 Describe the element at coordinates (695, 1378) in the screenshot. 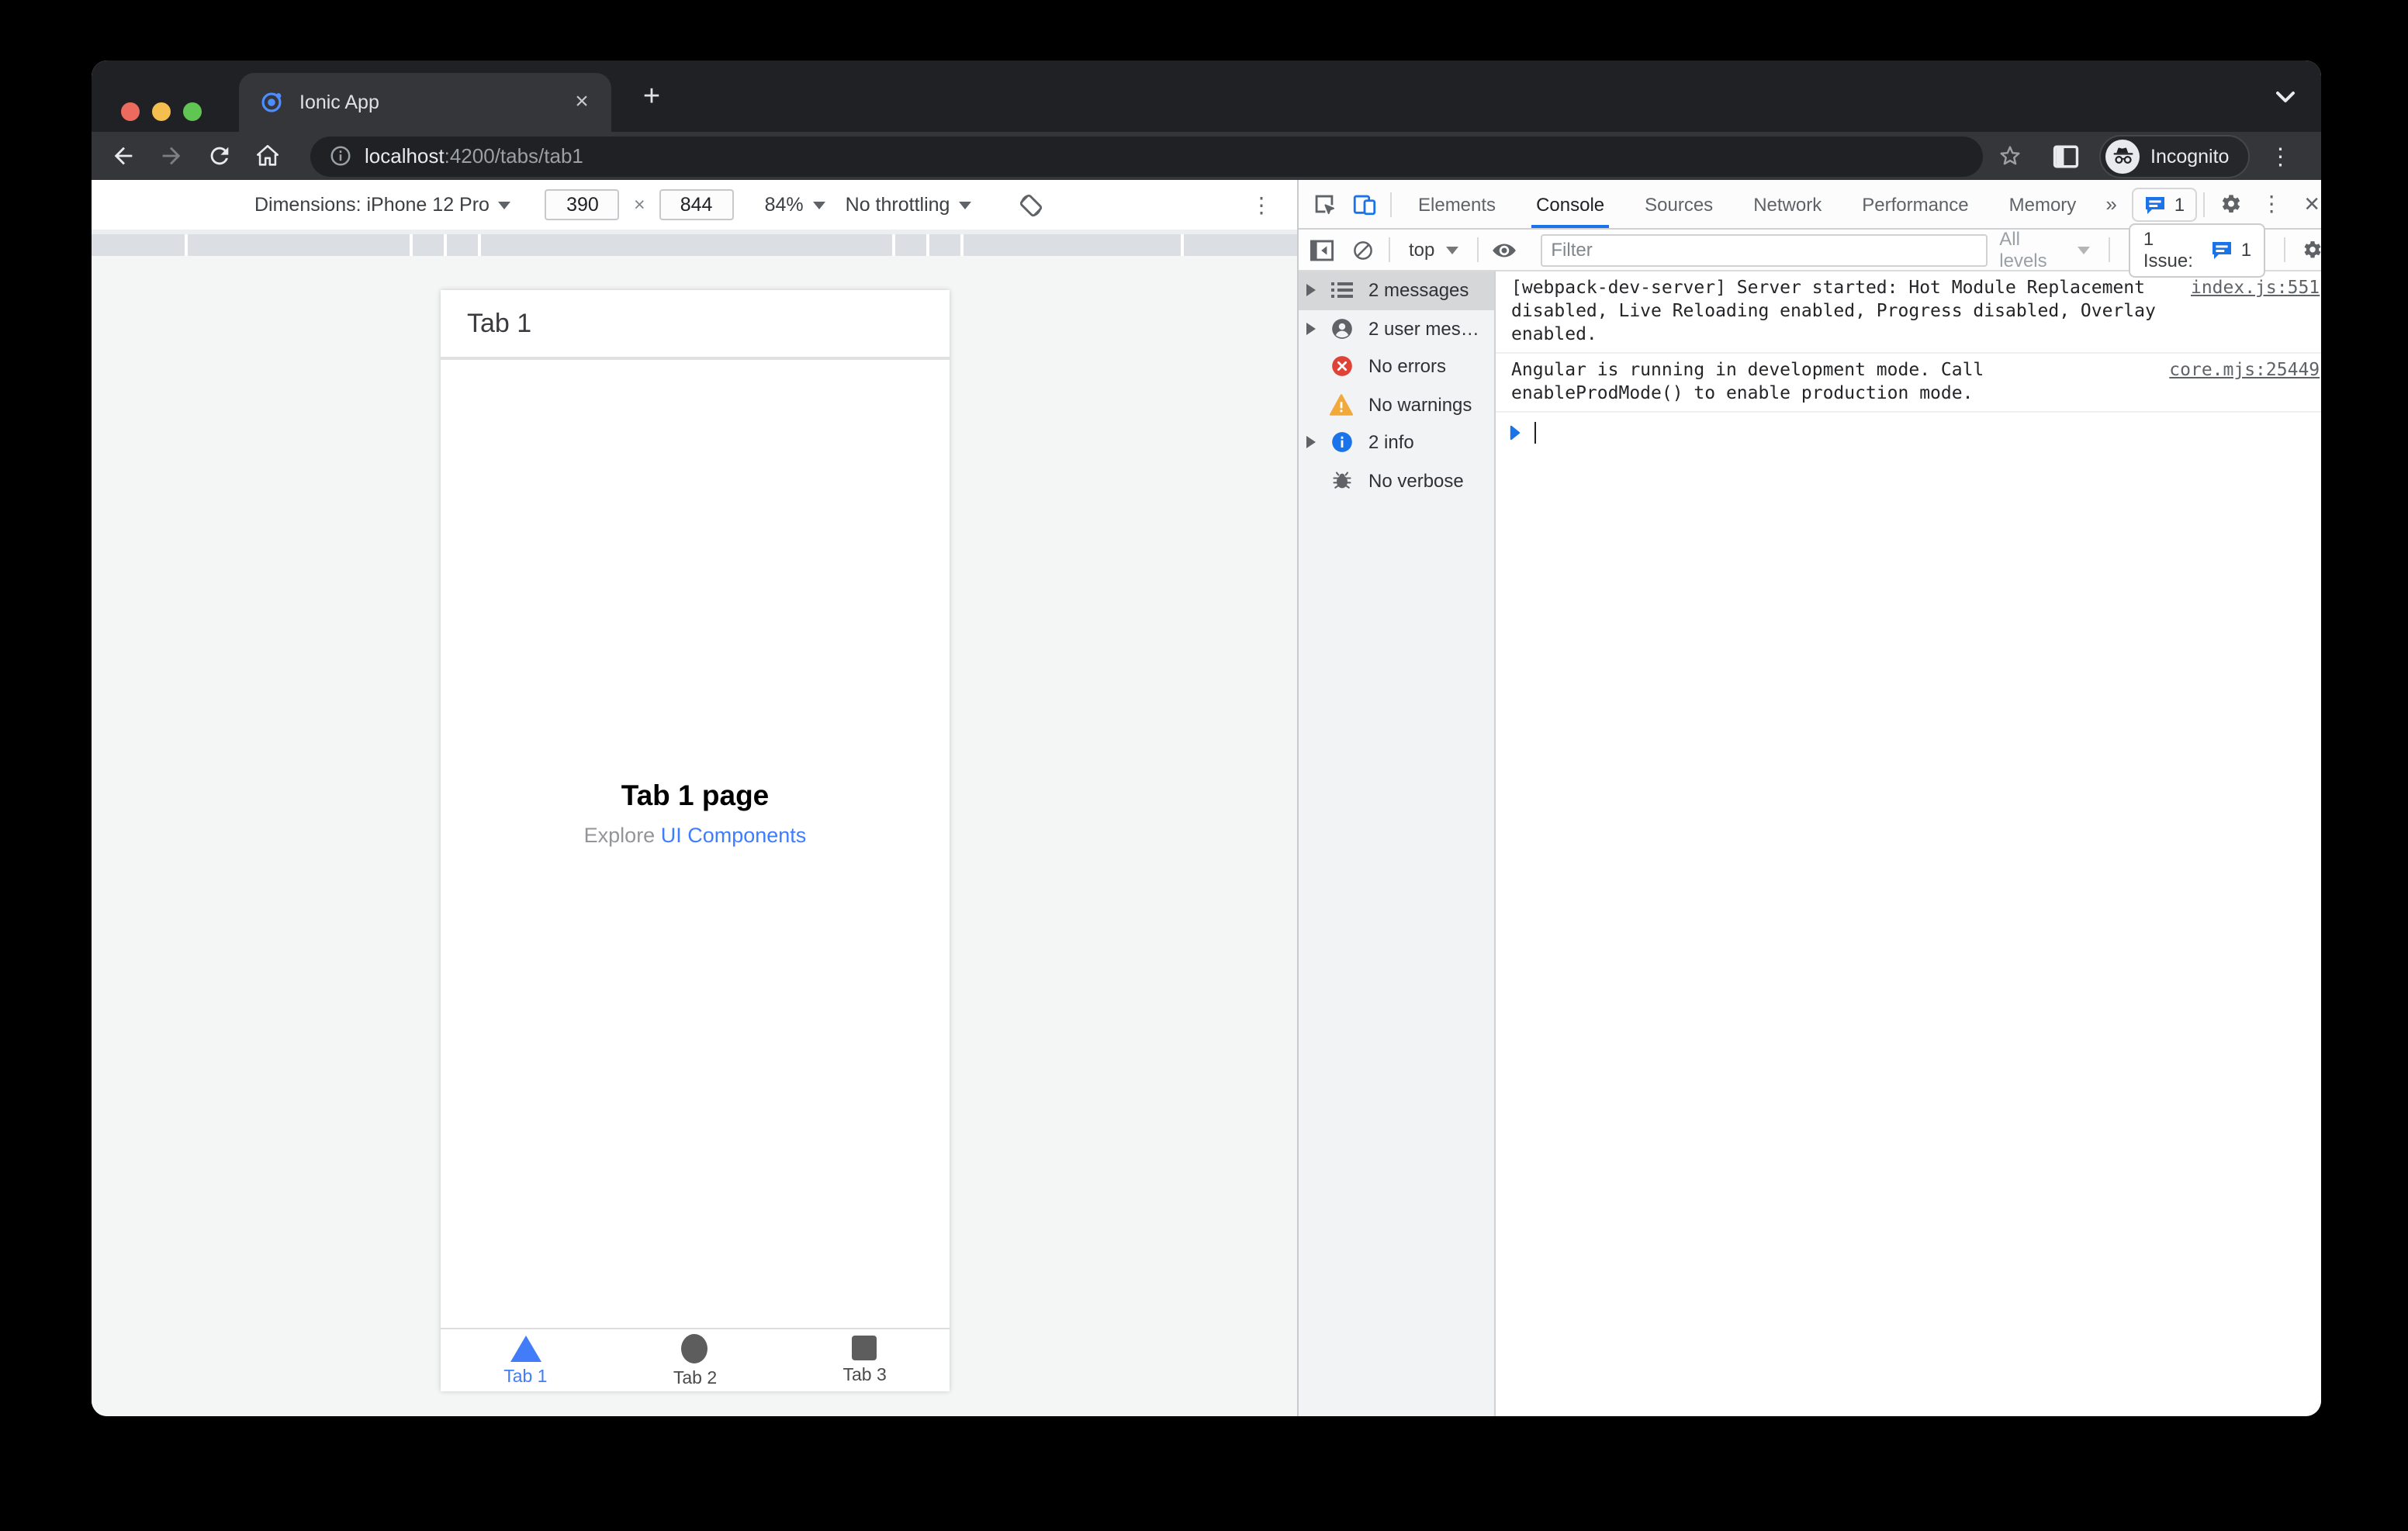

I see `app-tab-label: Tab 2` at that location.